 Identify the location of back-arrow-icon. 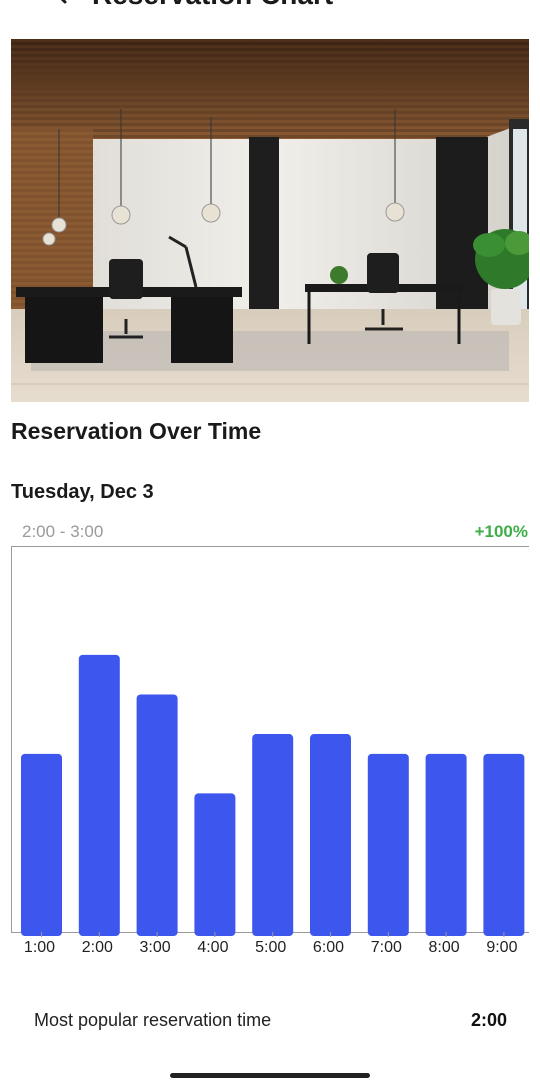
(61, 2).